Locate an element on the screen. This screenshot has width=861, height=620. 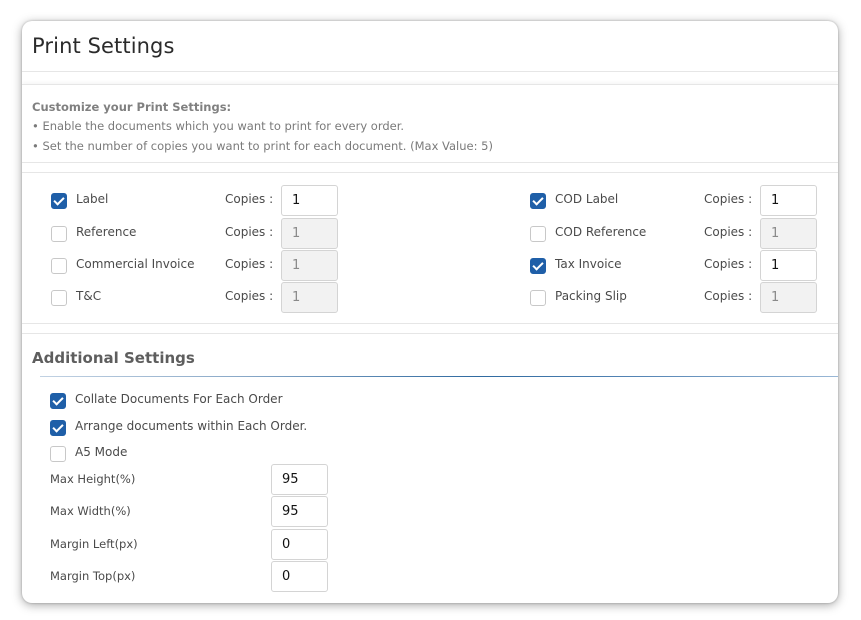
max-height-input is located at coordinates (299, 479).